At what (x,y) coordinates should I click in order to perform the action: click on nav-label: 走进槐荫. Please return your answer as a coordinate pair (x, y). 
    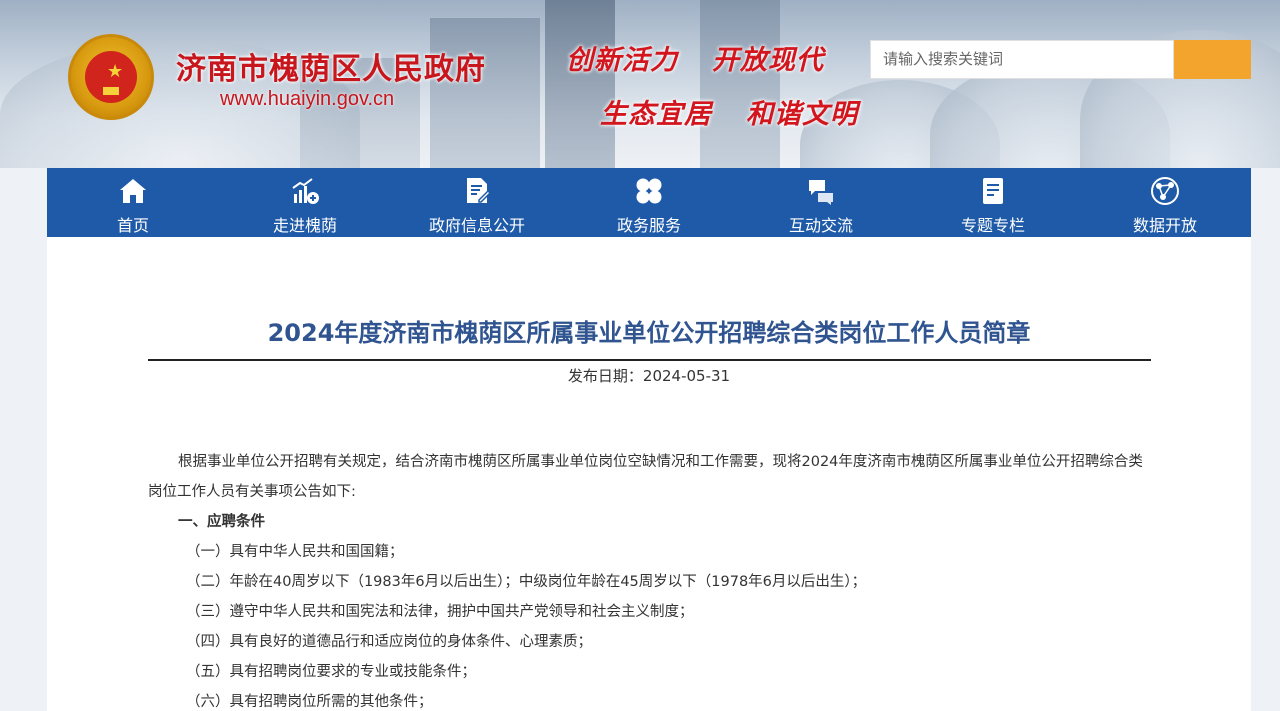
    Looking at the image, I should click on (304, 225).